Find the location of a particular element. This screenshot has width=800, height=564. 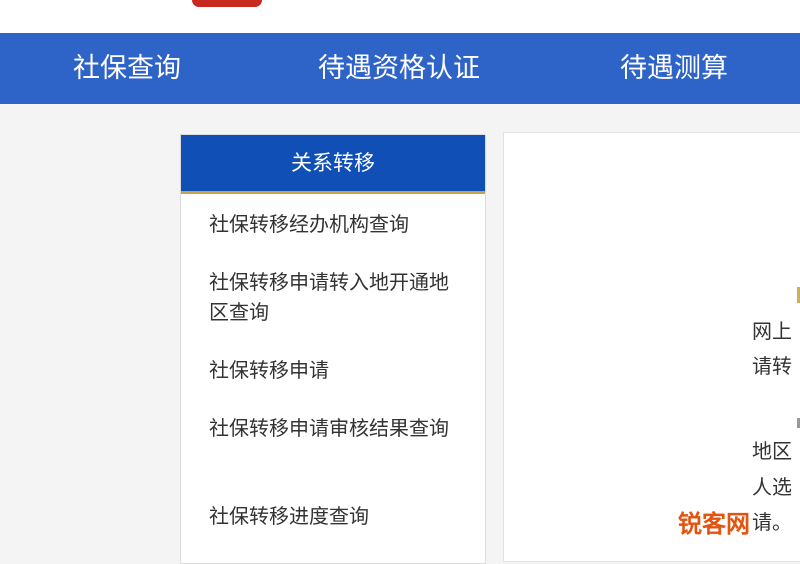

nav-item-benefit-qualification: 待遇资格认证 is located at coordinates (399, 68).